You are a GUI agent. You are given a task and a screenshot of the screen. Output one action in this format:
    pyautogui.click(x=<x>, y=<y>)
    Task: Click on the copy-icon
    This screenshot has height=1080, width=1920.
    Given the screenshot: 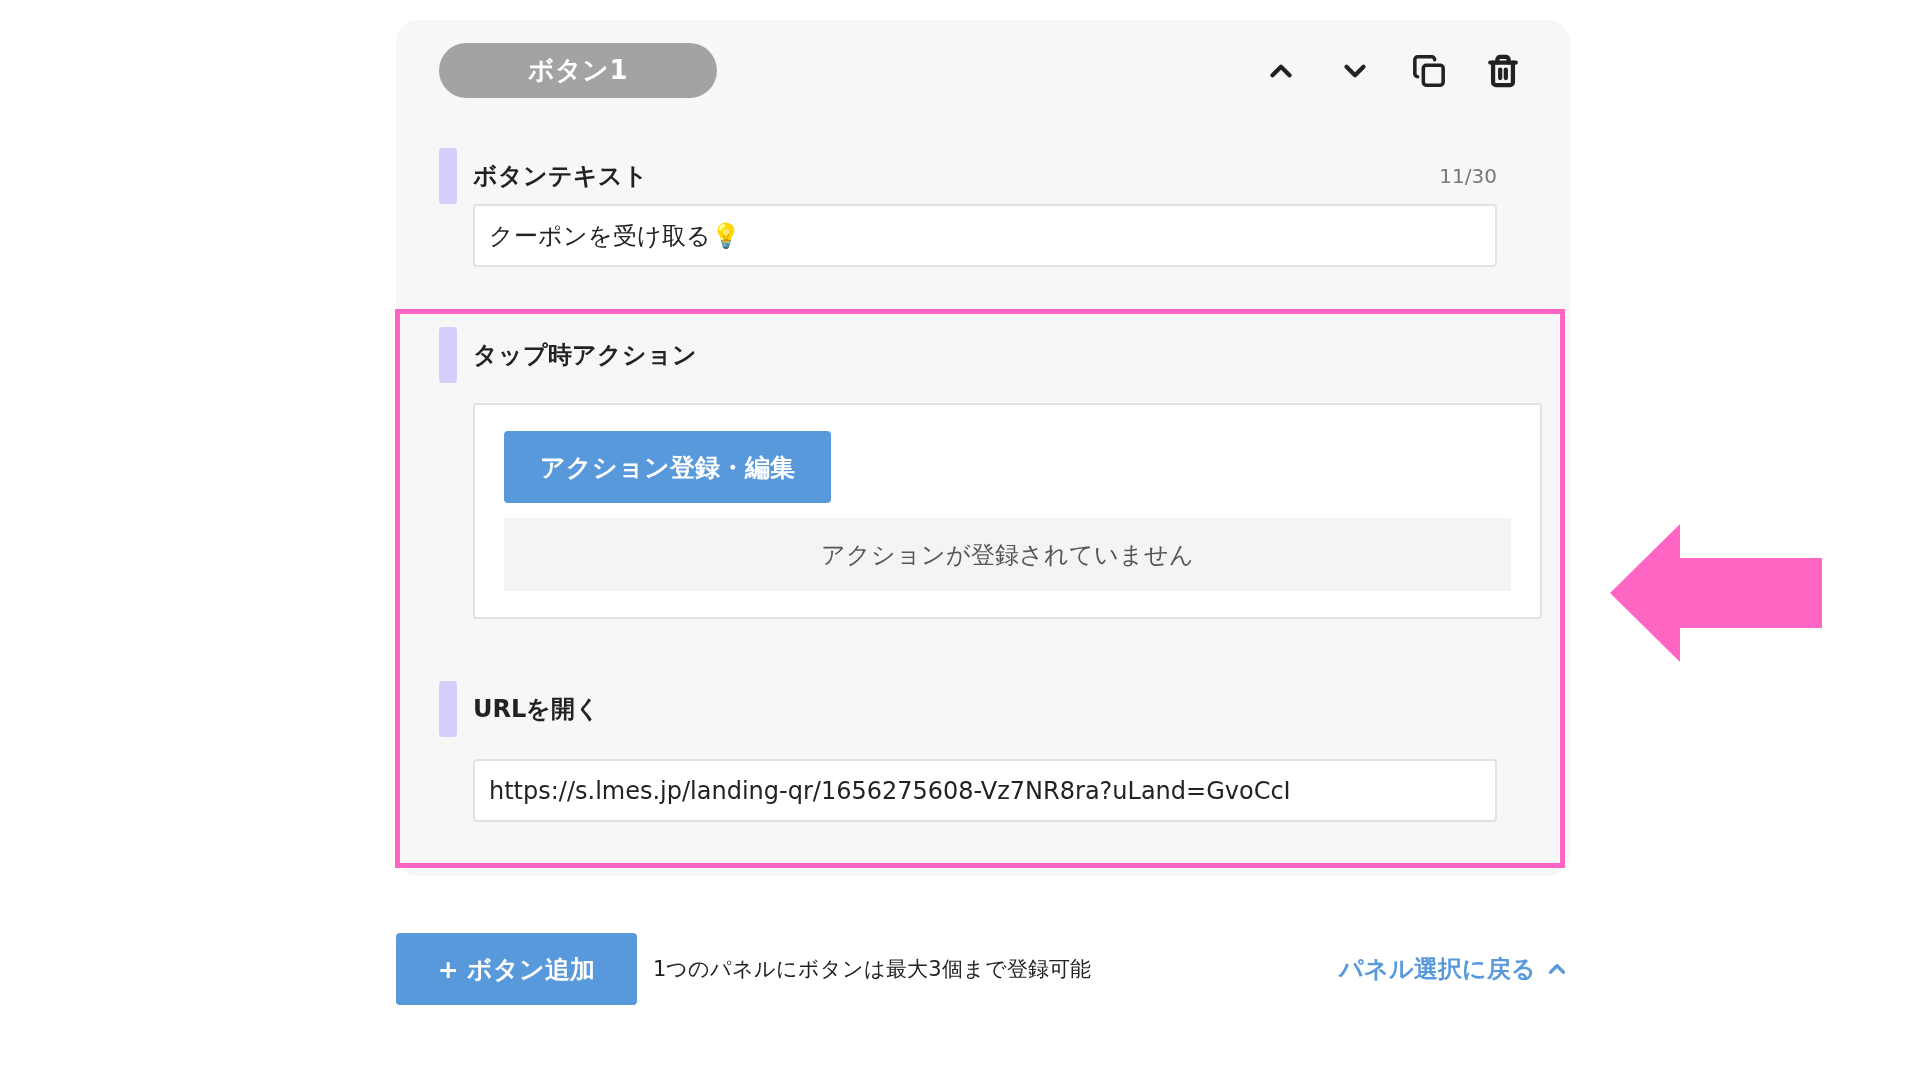 What is the action you would take?
    pyautogui.click(x=1429, y=70)
    